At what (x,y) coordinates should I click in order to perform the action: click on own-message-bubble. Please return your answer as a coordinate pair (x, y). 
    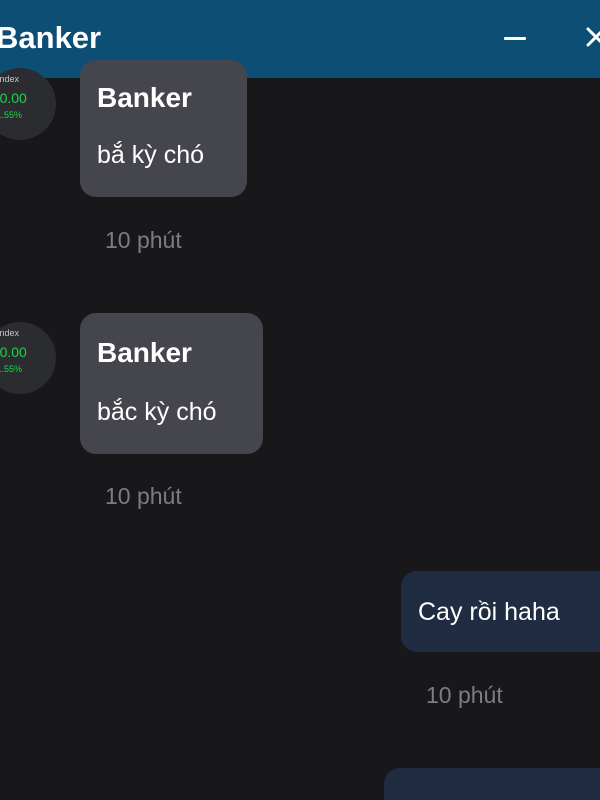
    Looking at the image, I should click on (492, 784).